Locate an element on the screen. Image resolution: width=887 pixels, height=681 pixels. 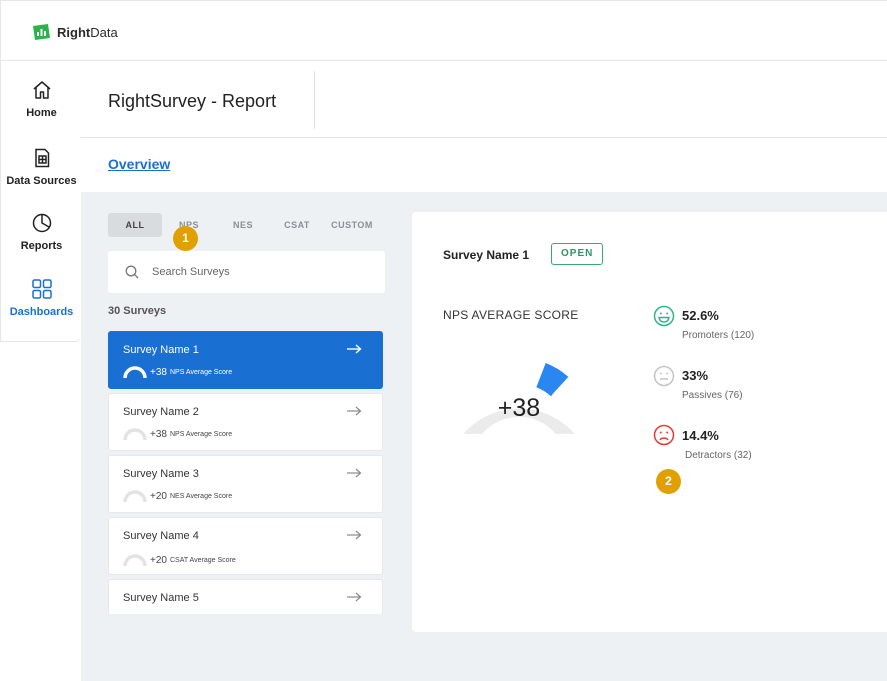
search-box is located at coordinates (246, 272).